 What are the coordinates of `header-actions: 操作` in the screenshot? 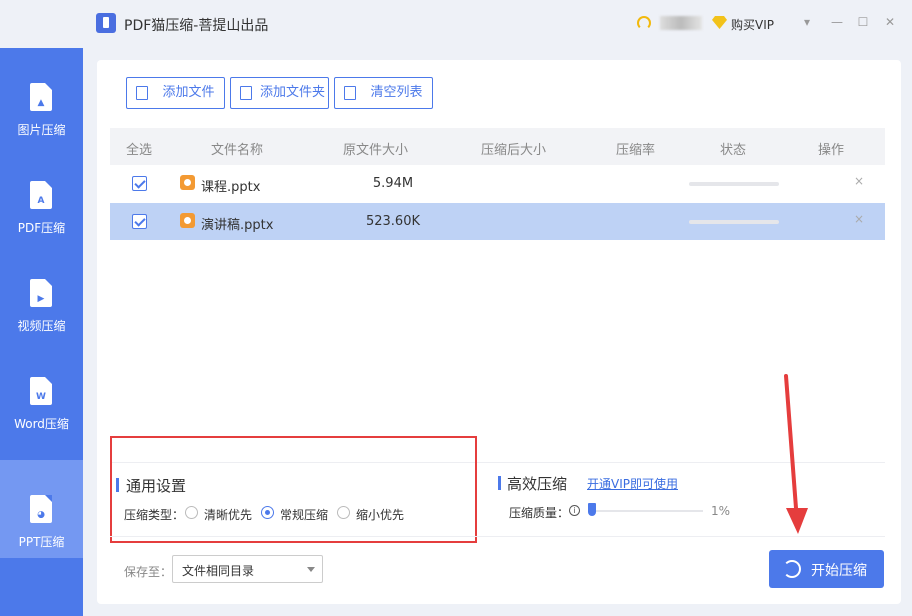 It's located at (831, 150).